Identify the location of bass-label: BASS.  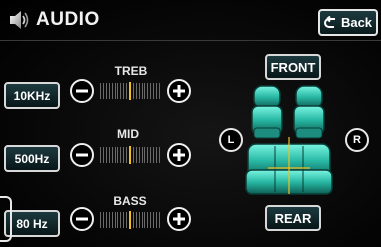
(130, 201).